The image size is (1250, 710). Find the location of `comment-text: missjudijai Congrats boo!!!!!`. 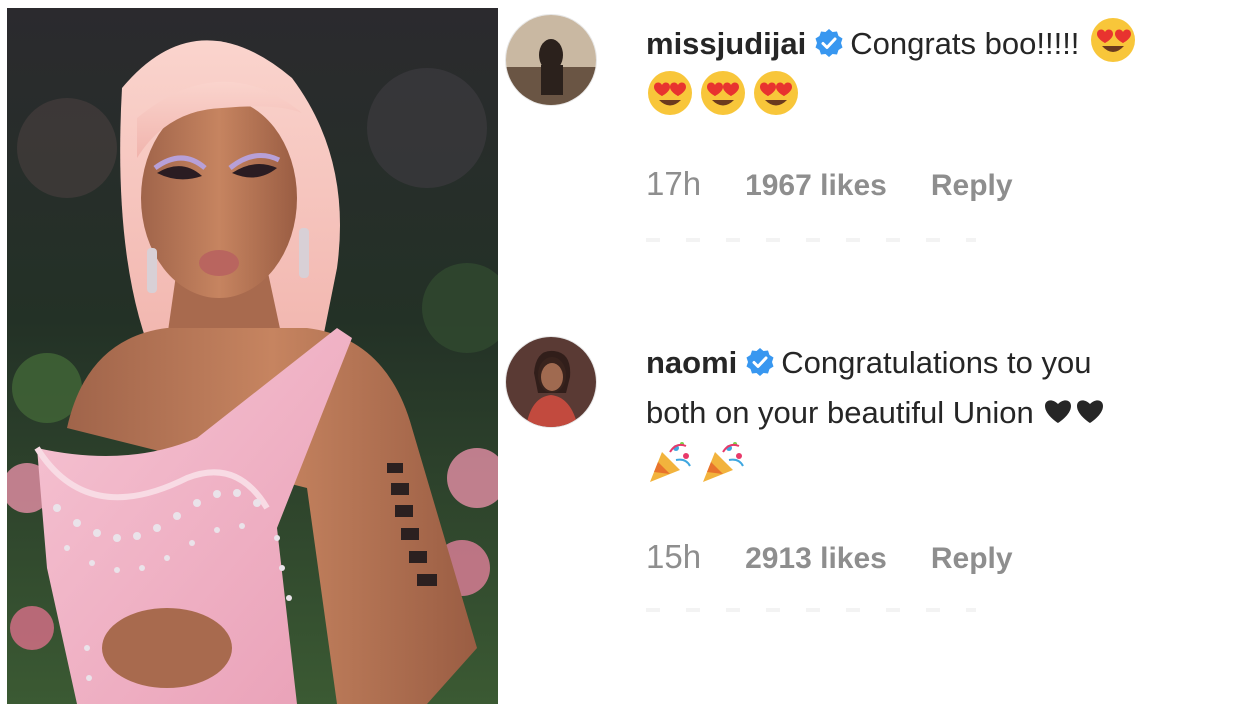

comment-text: missjudijai Congrats boo!!!!! is located at coordinates (948, 69).